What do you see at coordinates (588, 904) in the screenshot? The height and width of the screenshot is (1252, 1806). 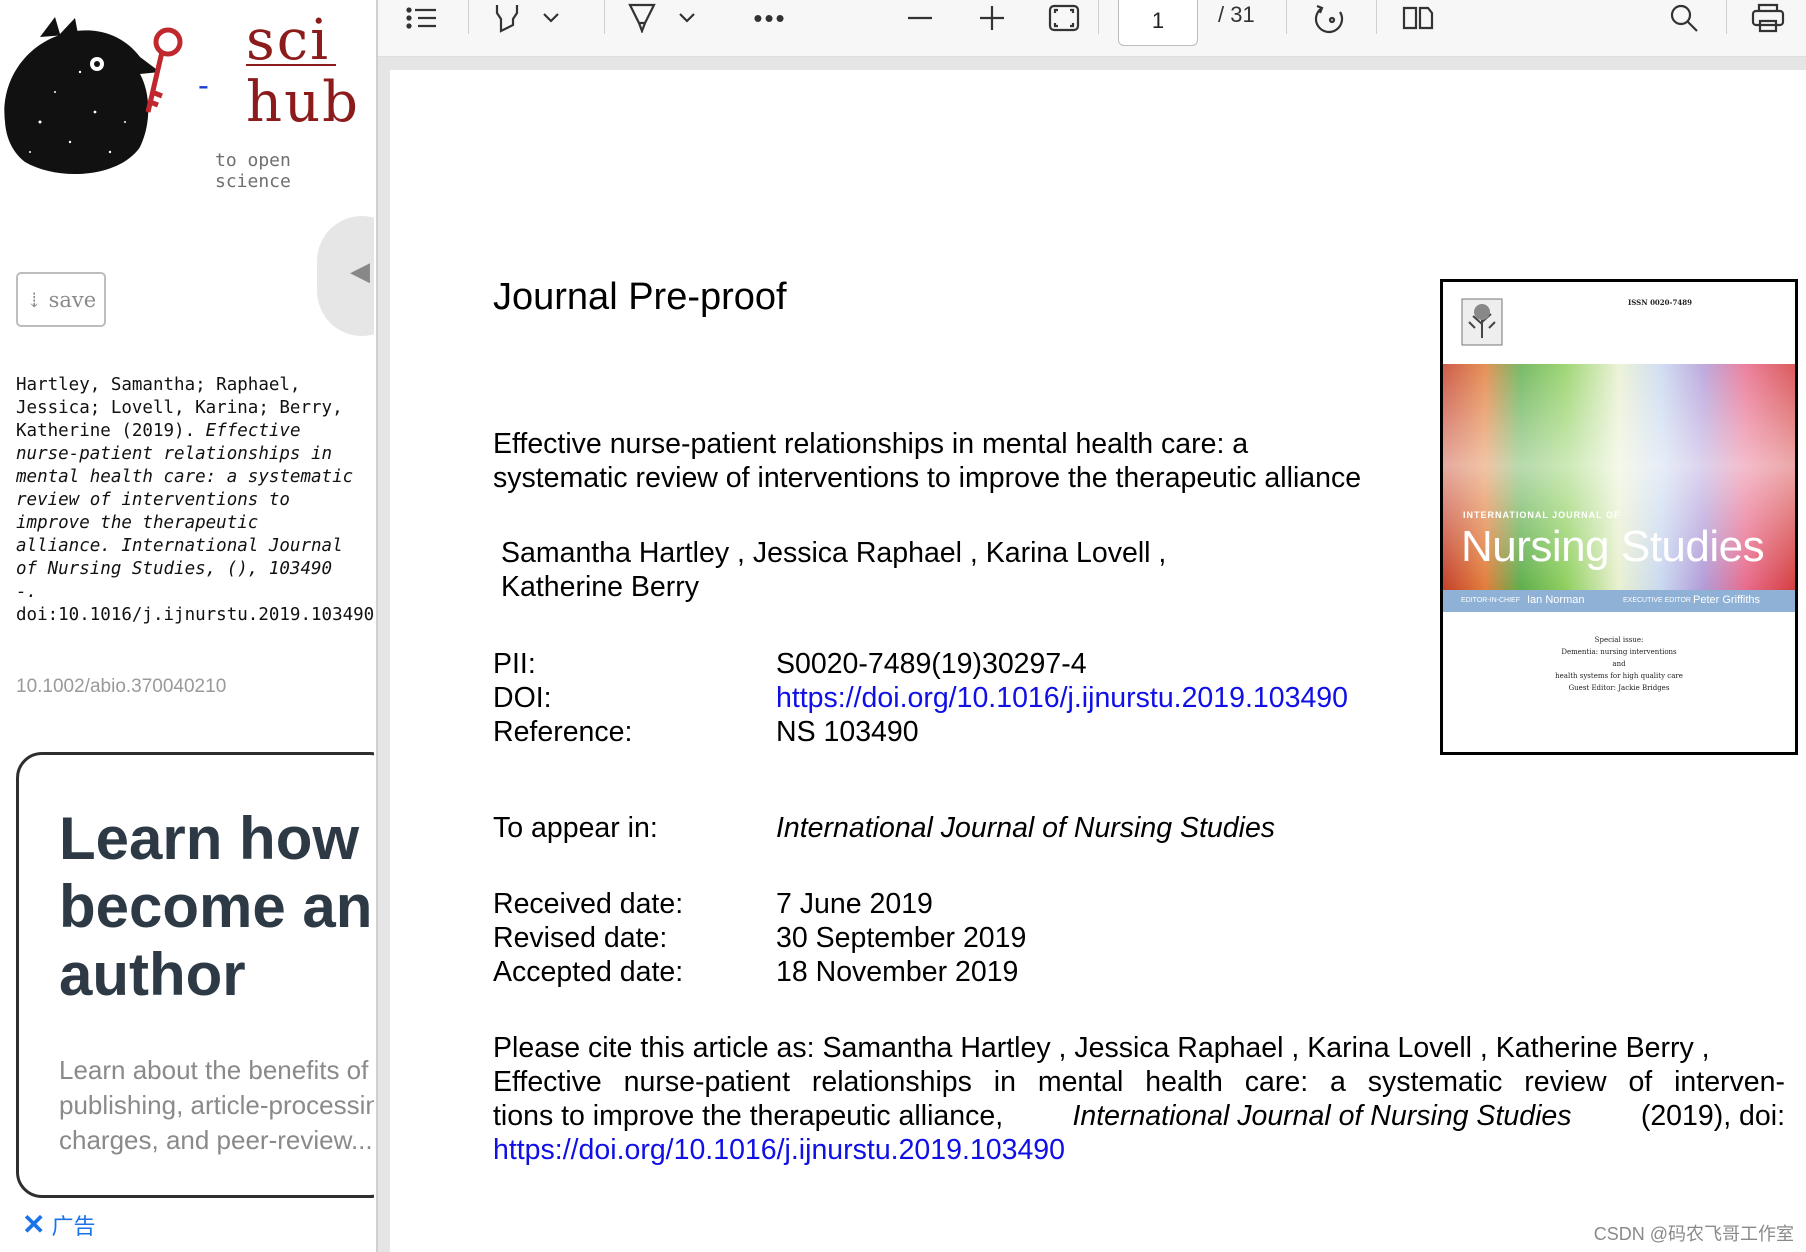 I see `received-date-label: Received date:` at bounding box center [588, 904].